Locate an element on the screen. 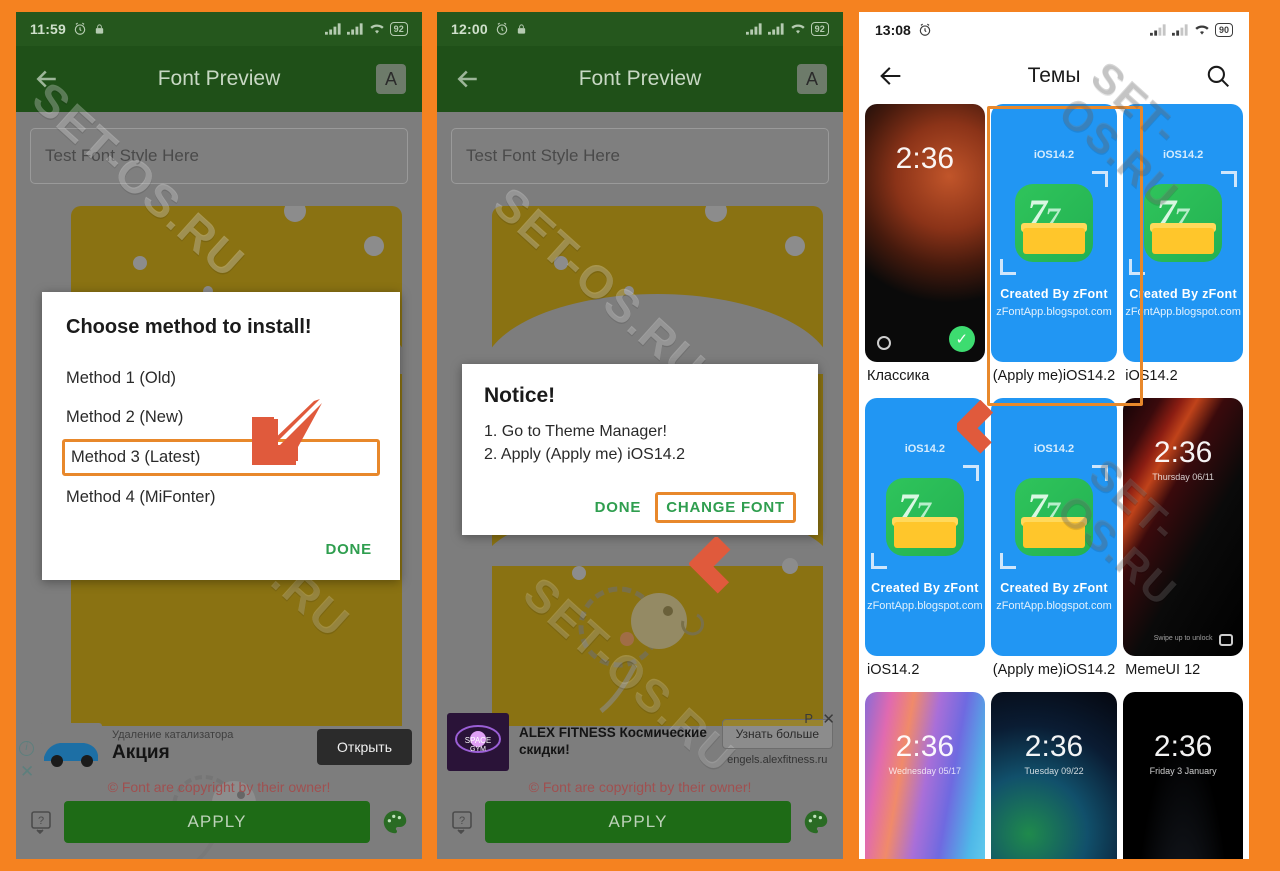  wallpaper-date: Thursday 06/11 is located at coordinates (1183, 477).